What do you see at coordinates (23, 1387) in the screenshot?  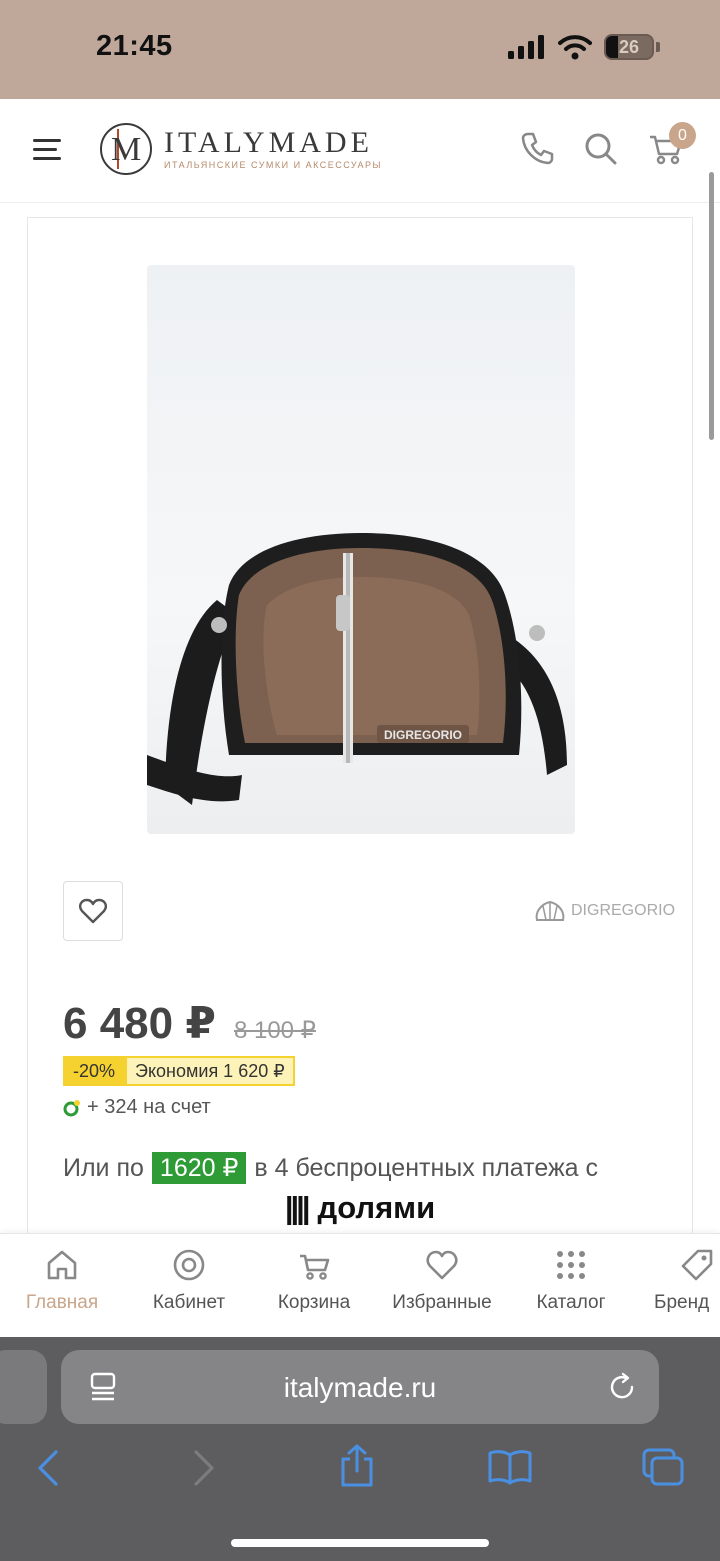 I see `previous-tab` at bounding box center [23, 1387].